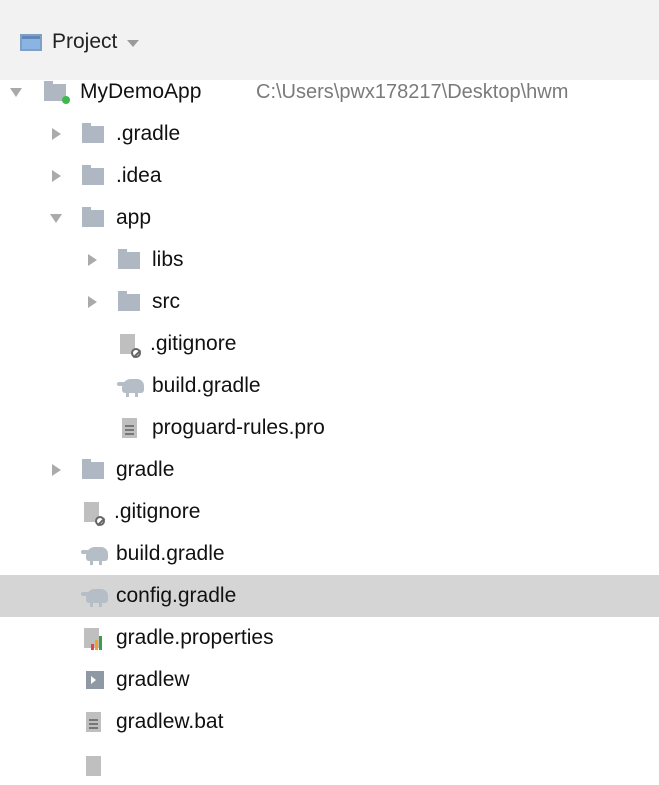  Describe the element at coordinates (170, 721) in the screenshot. I see `tree-item-label: gradlew.bat` at that location.